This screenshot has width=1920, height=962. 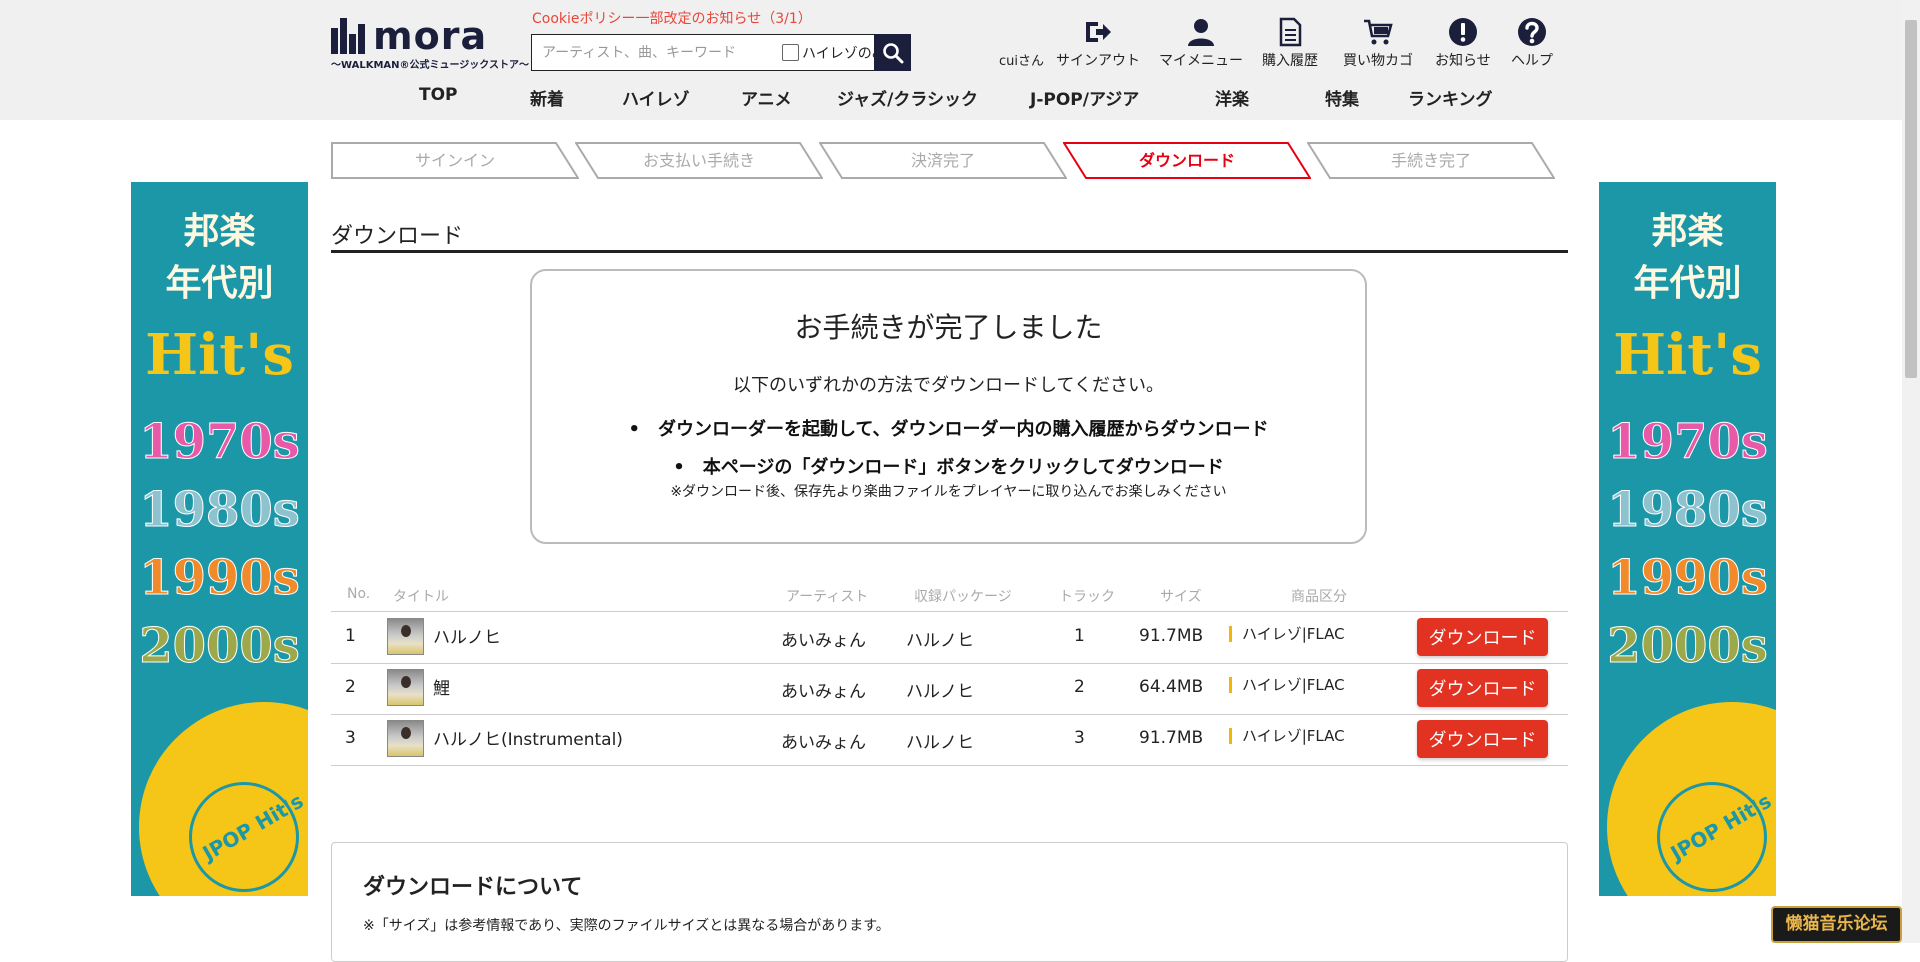 I want to click on banner-line2: 年代別, so click(x=219, y=283).